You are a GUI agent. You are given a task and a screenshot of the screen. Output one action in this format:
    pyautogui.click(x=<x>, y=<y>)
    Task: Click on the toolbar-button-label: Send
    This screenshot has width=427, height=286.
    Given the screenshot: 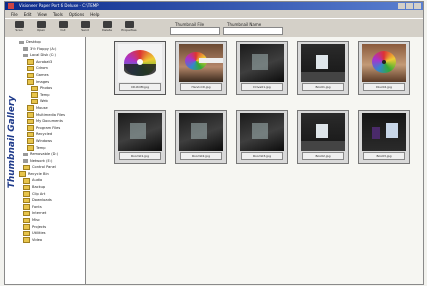 What is the action you would take?
    pyautogui.click(x=85, y=30)
    